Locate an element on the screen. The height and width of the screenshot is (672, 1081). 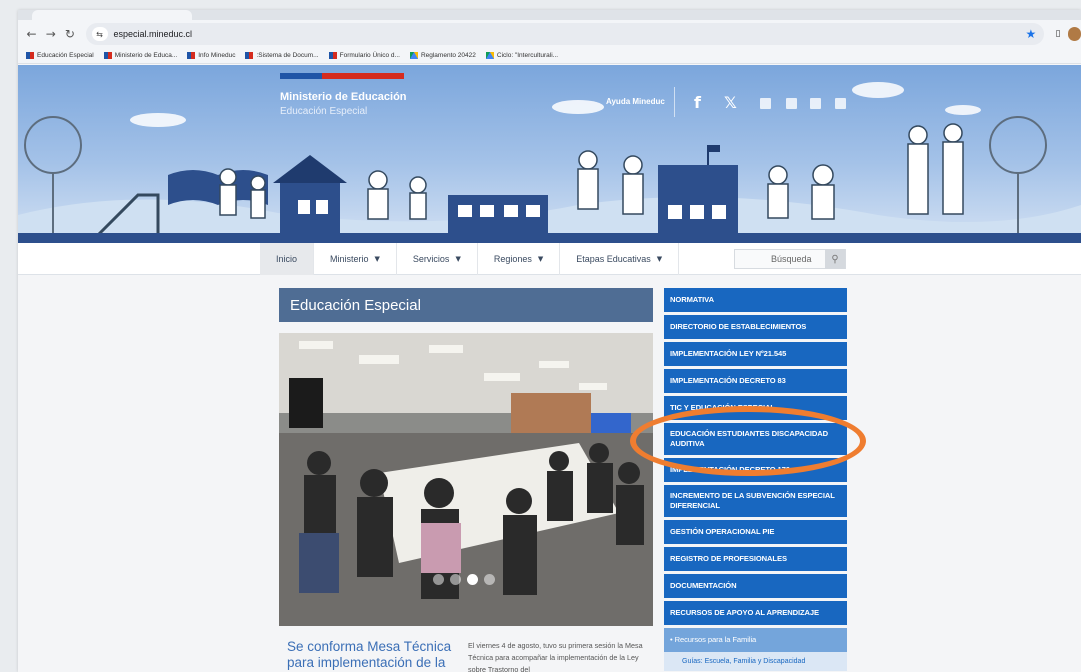
divider is located at coordinates (674, 102).